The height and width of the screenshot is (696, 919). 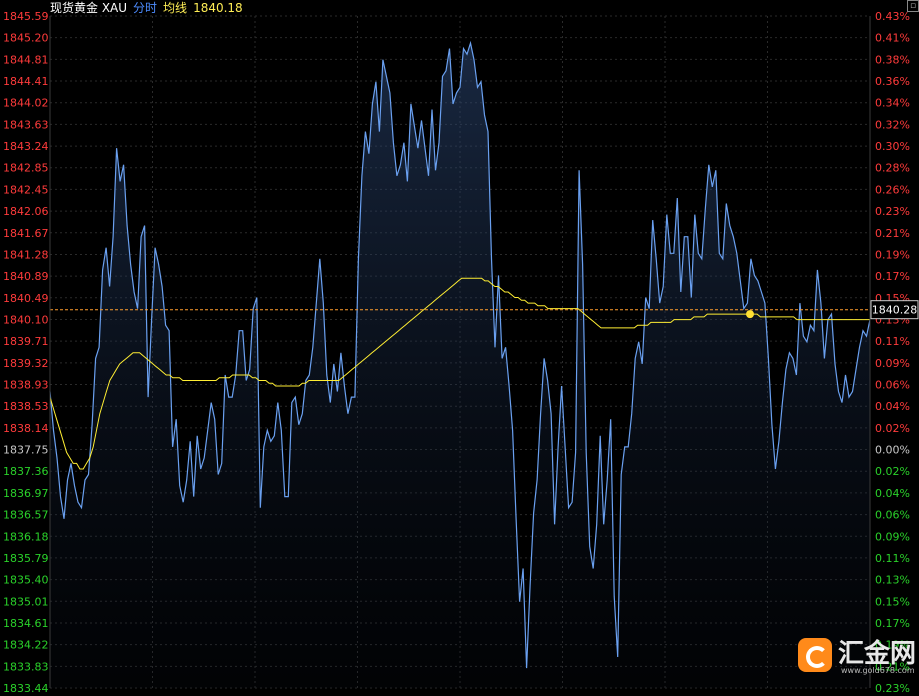 What do you see at coordinates (26, 363) in the screenshot?
I see `price-tick-label: 1839.32` at bounding box center [26, 363].